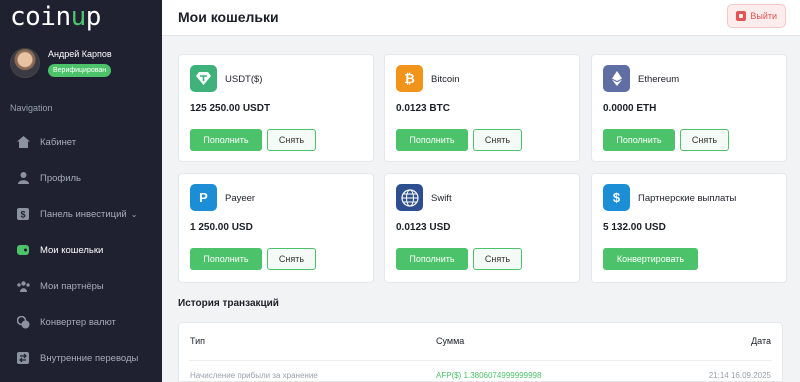 Image resolution: width=800 pixels, height=382 pixels. What do you see at coordinates (230, 108) in the screenshot?
I see `wallet-balance: 125 250.00 USDT` at bounding box center [230, 108].